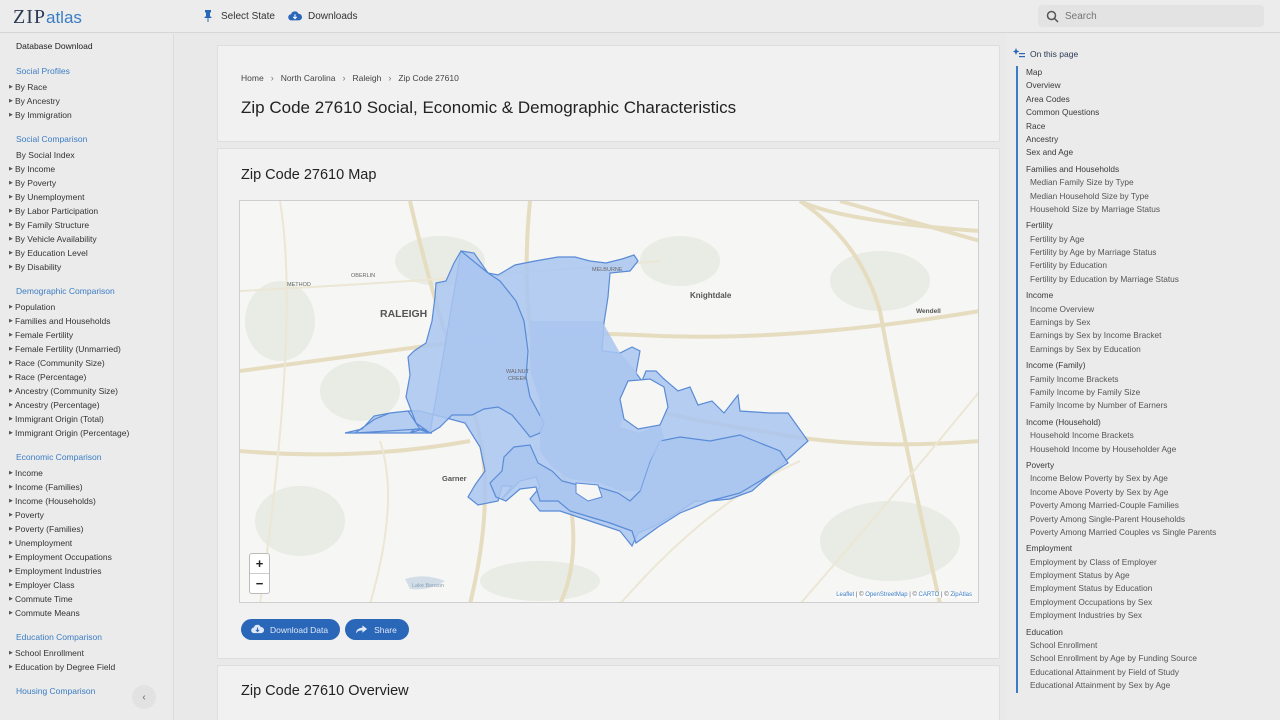 Image resolution: width=1280 pixels, height=720 pixels. I want to click on toc-item: Income Overview, so click(1146, 309).